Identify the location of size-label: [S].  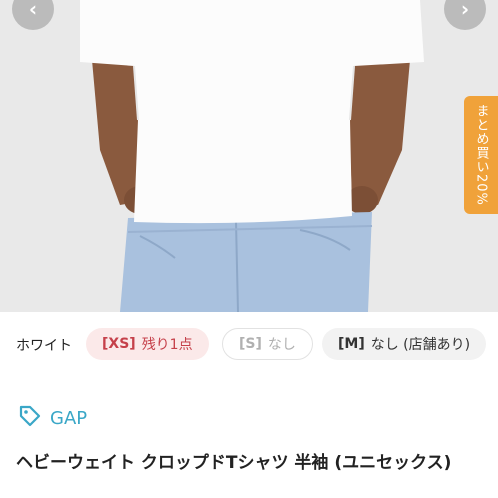
(250, 344).